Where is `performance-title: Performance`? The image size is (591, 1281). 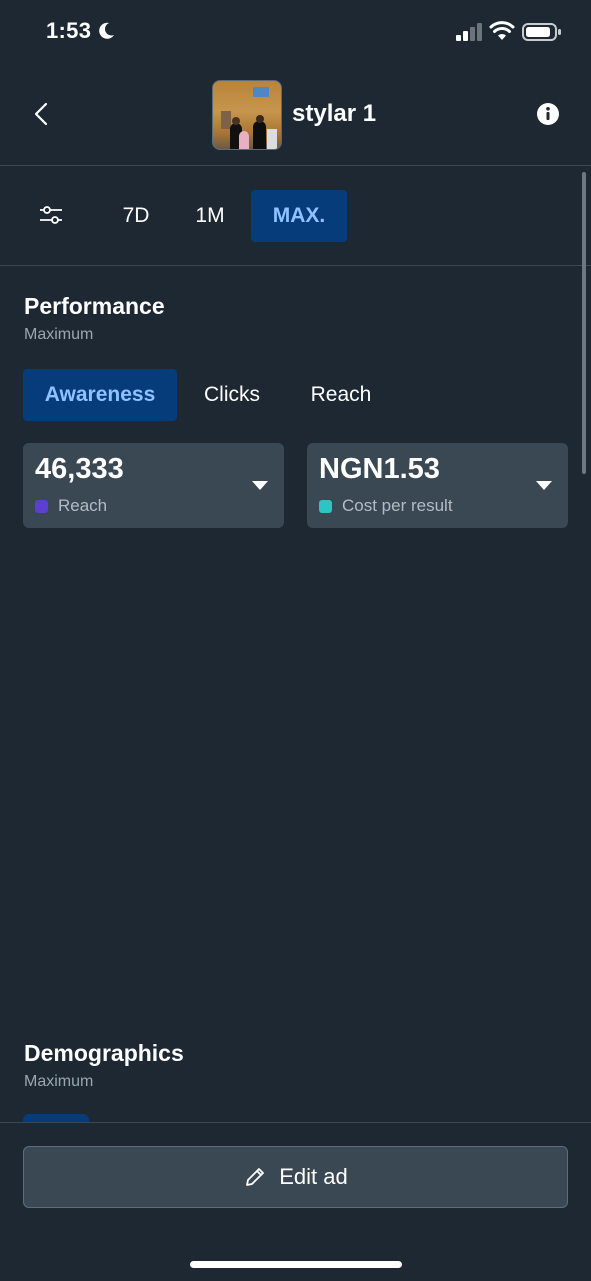 performance-title: Performance is located at coordinates (94, 306).